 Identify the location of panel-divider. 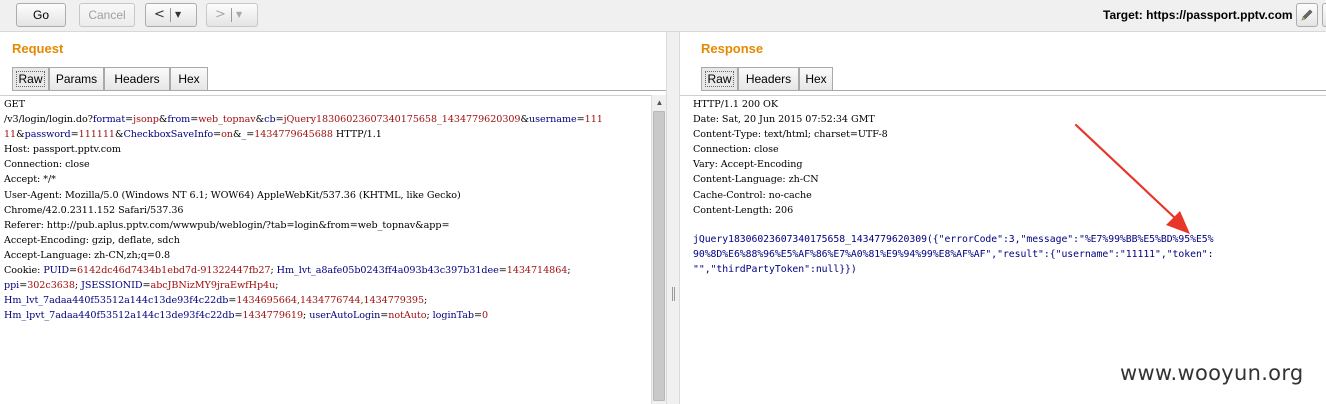
(673, 218).